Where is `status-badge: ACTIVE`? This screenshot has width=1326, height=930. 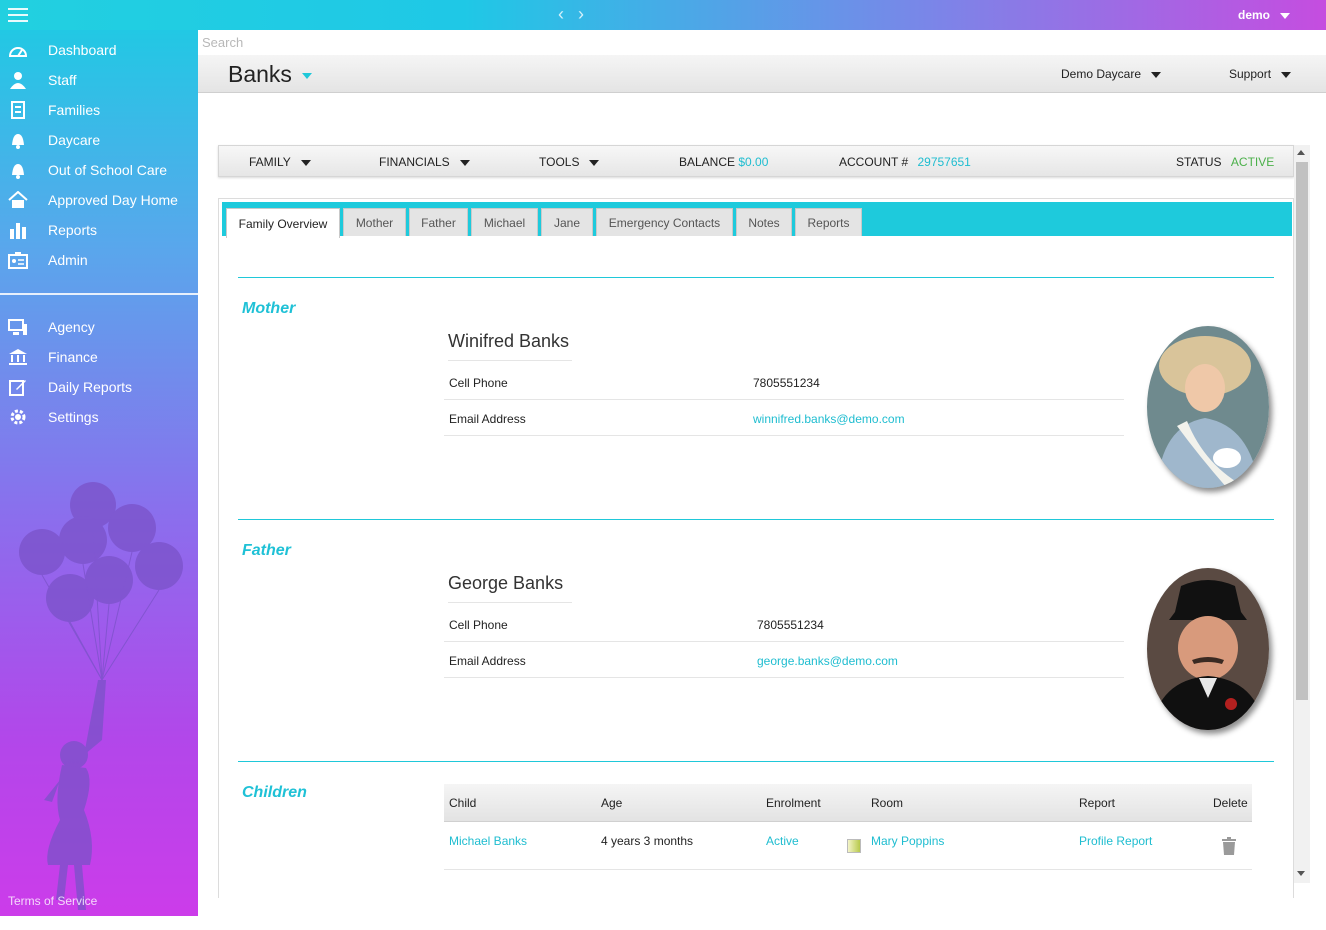
status-badge: ACTIVE is located at coordinates (1252, 162).